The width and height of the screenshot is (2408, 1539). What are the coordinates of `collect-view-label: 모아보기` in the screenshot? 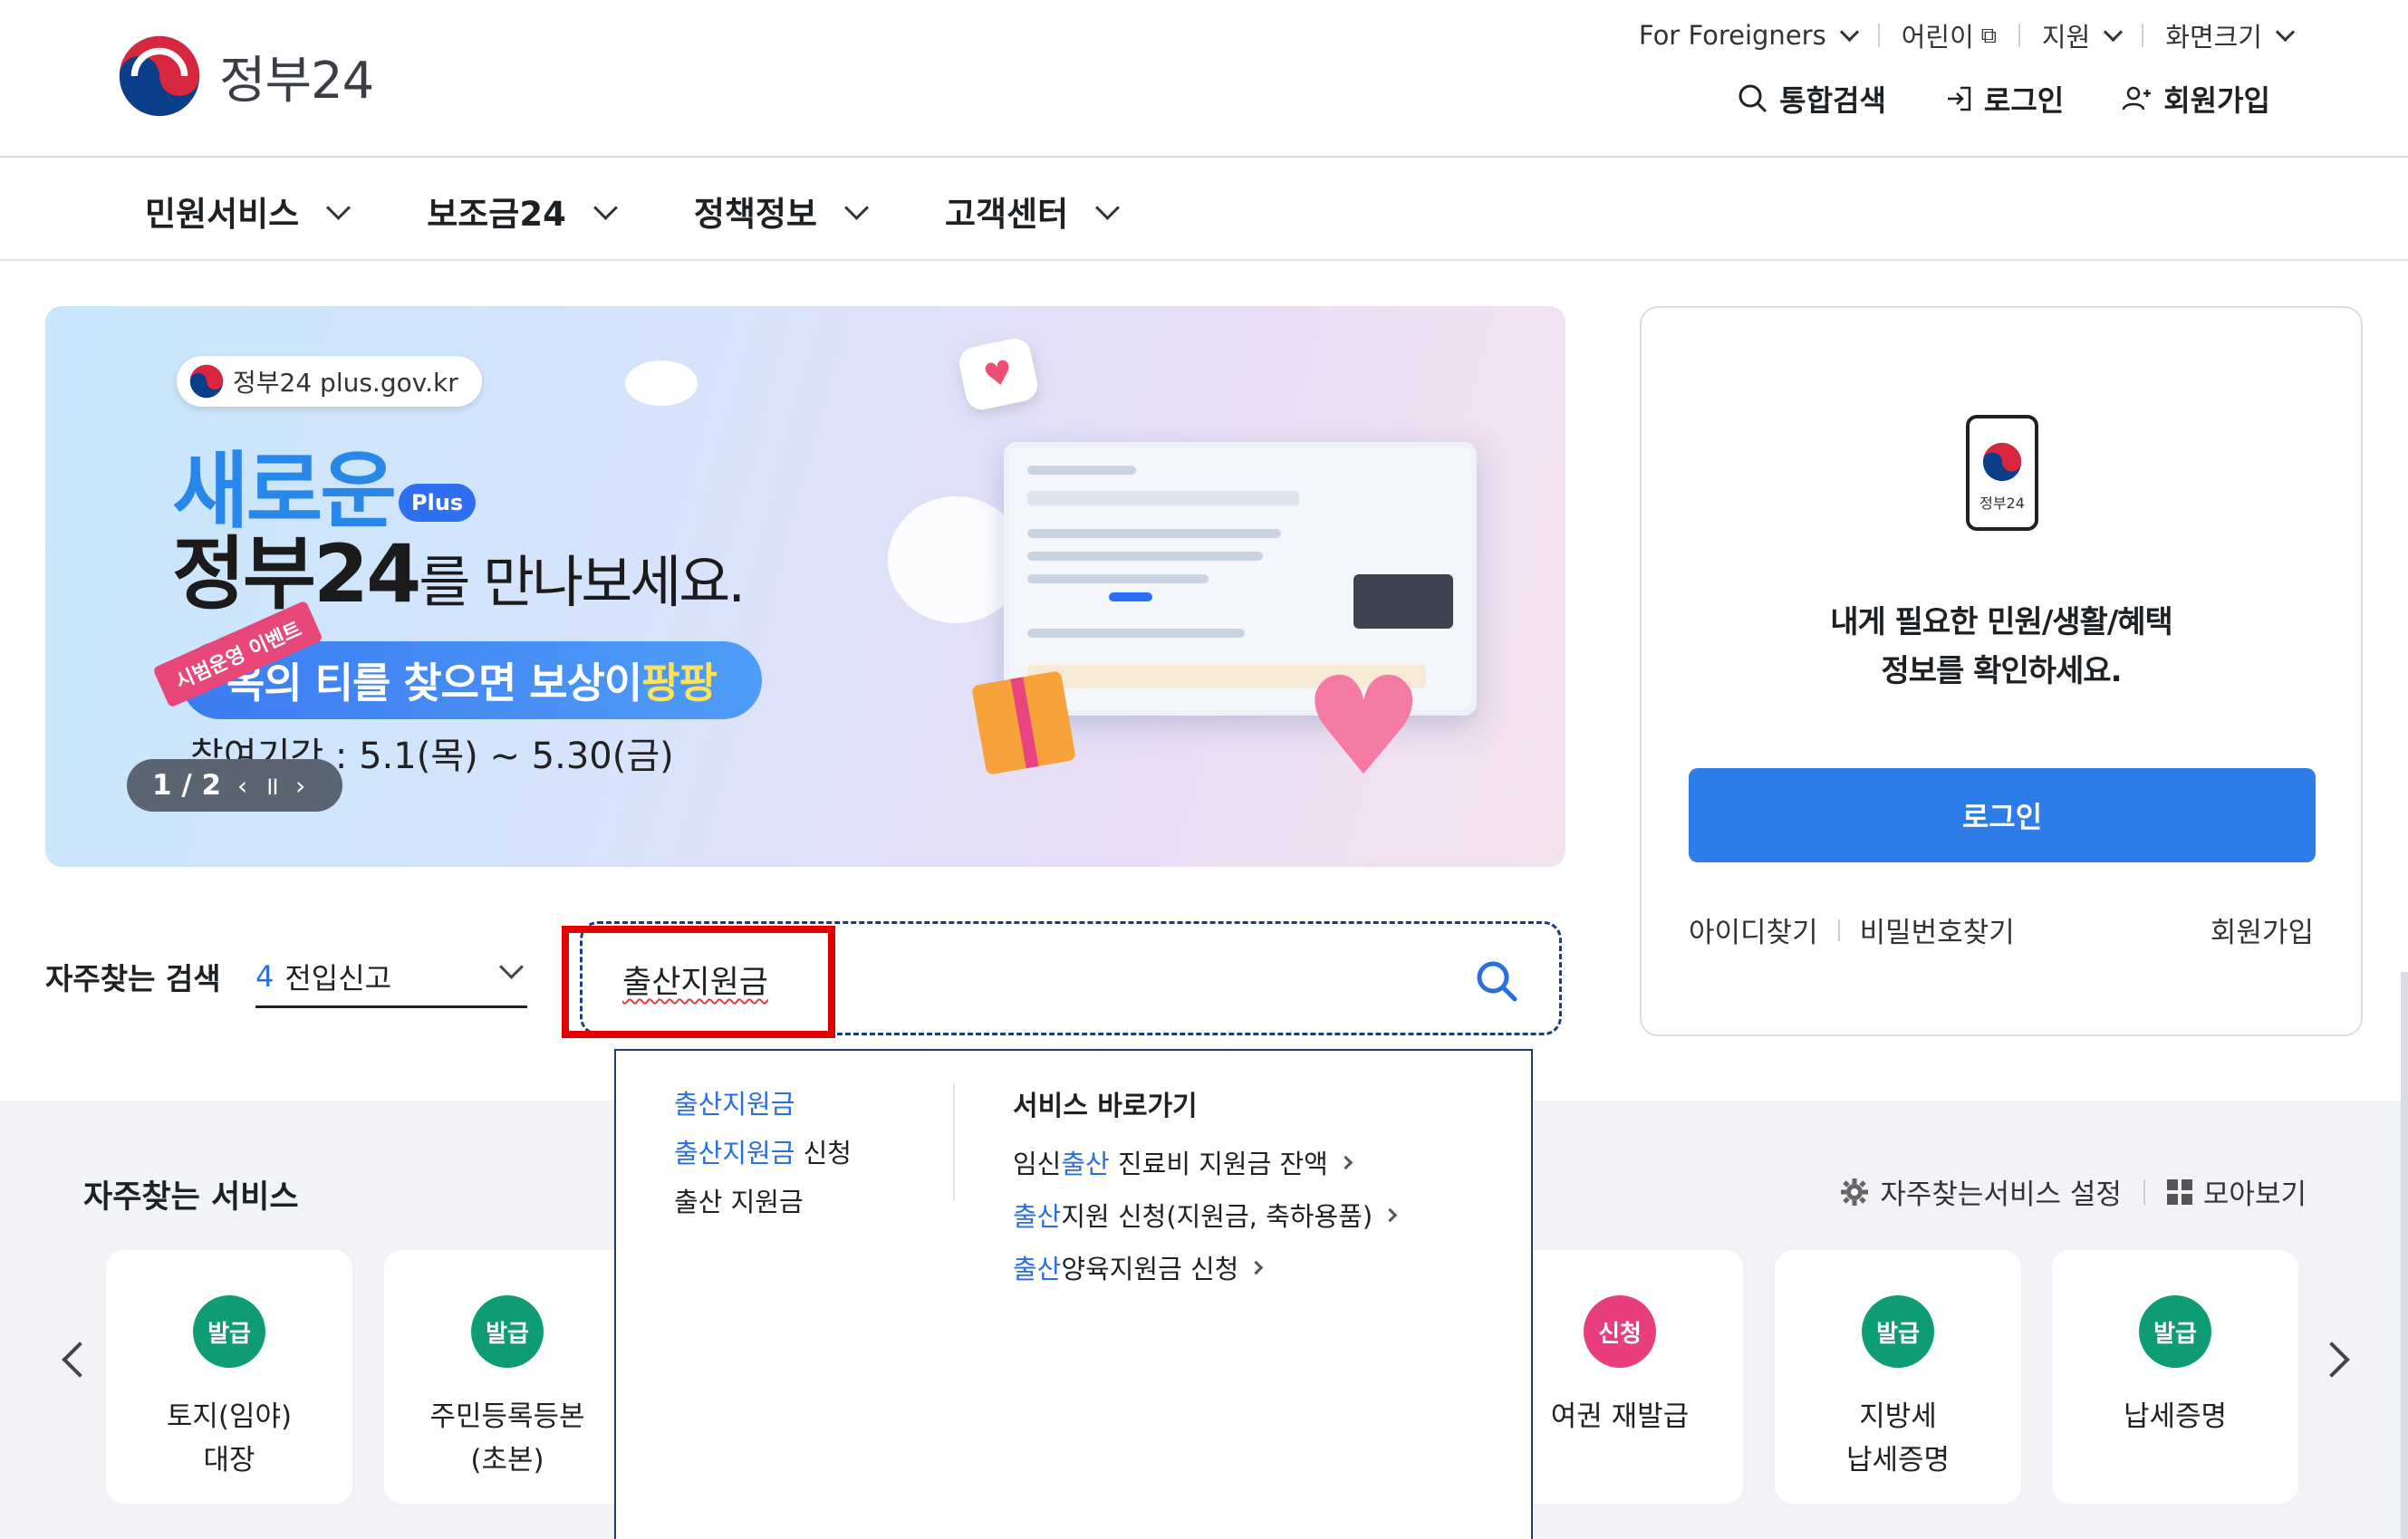 It's located at (2254, 1194).